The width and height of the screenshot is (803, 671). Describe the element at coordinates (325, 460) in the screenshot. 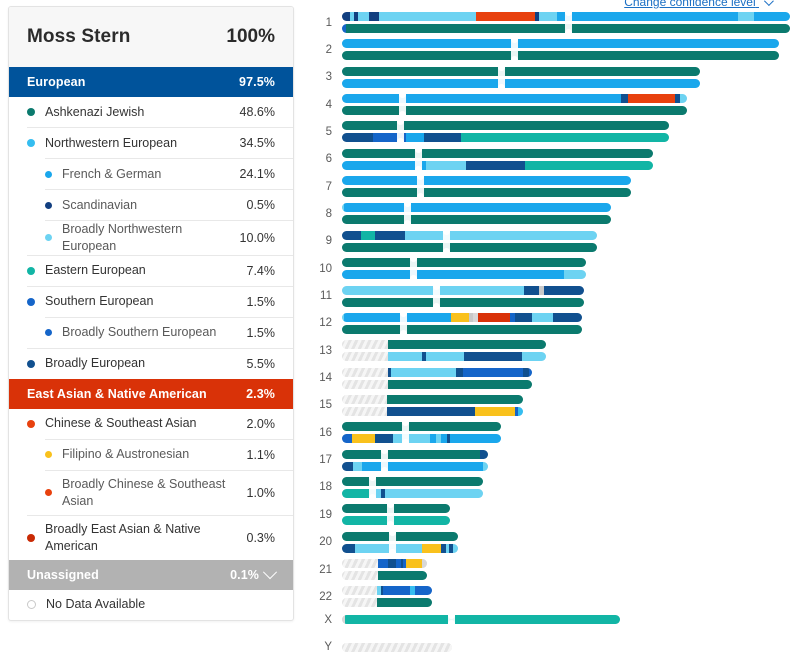

I see `chromosome-label: 17` at that location.